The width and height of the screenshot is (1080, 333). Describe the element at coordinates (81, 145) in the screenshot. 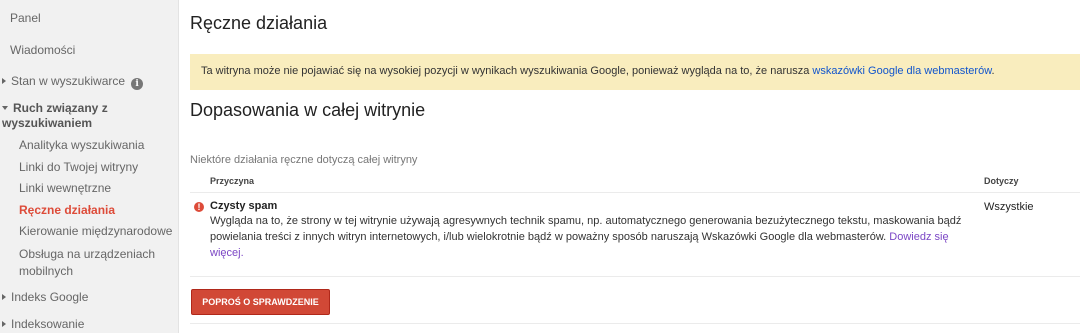

I see `sidebar-item-search-analytics: Analityka wyszukiwania` at that location.